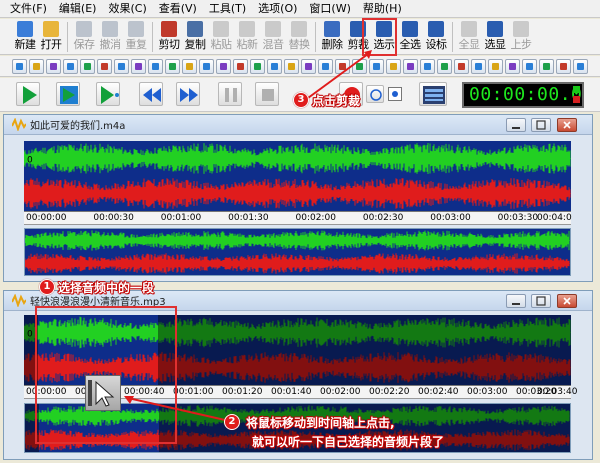 The width and height of the screenshot is (600, 463). What do you see at coordinates (395, 94) in the screenshot?
I see `loop-checkbox` at bounding box center [395, 94].